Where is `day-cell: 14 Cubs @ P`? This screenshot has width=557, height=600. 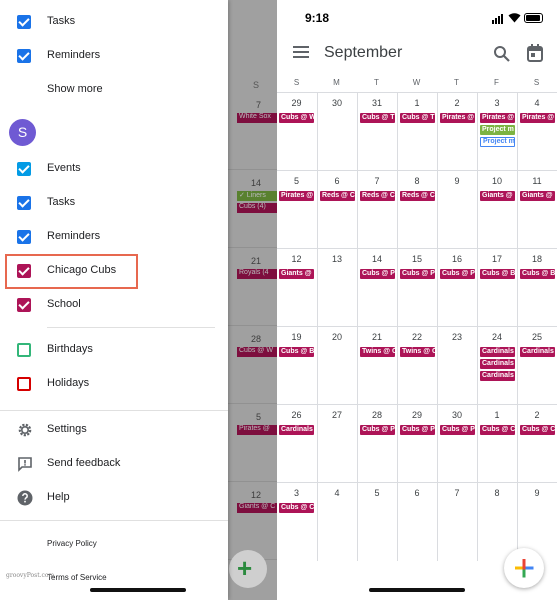 day-cell: 14 Cubs @ P is located at coordinates (376, 288).